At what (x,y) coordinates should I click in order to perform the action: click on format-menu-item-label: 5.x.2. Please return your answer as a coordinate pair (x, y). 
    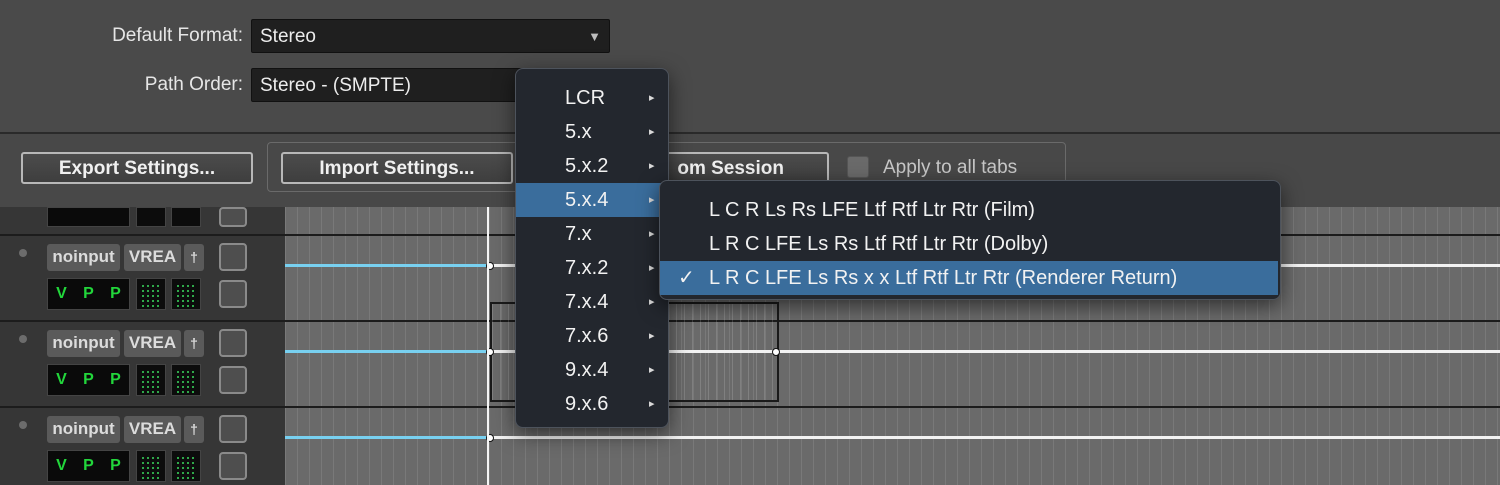
    Looking at the image, I should click on (587, 166).